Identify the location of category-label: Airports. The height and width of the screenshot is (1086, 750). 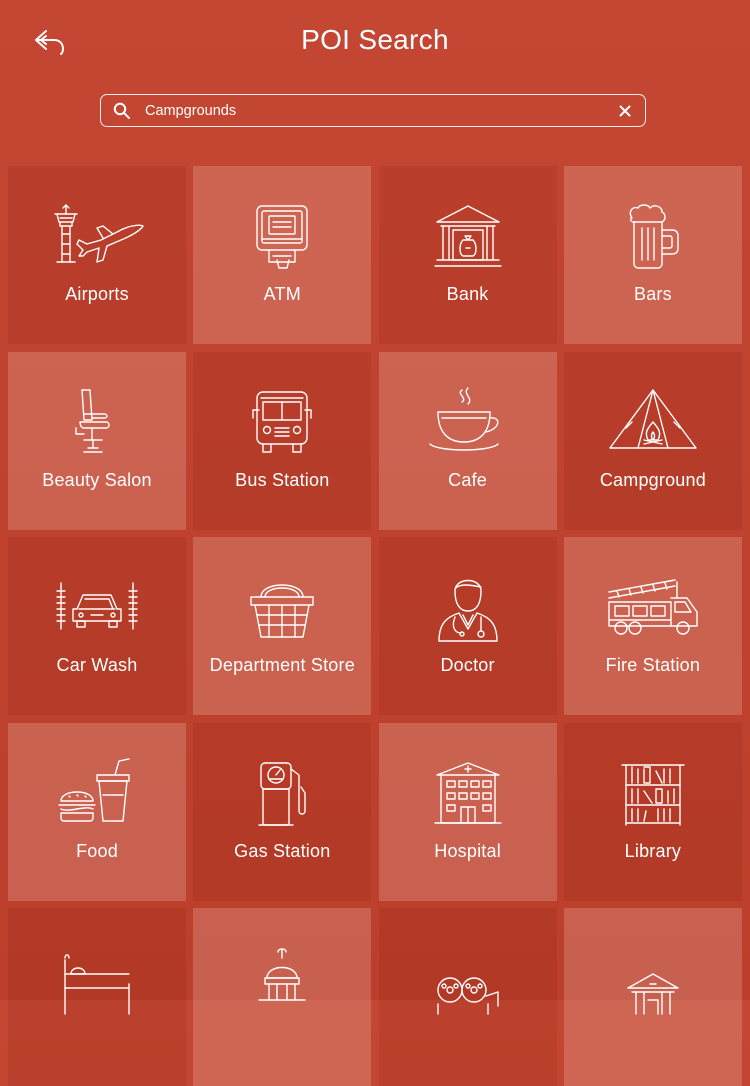
(97, 294).